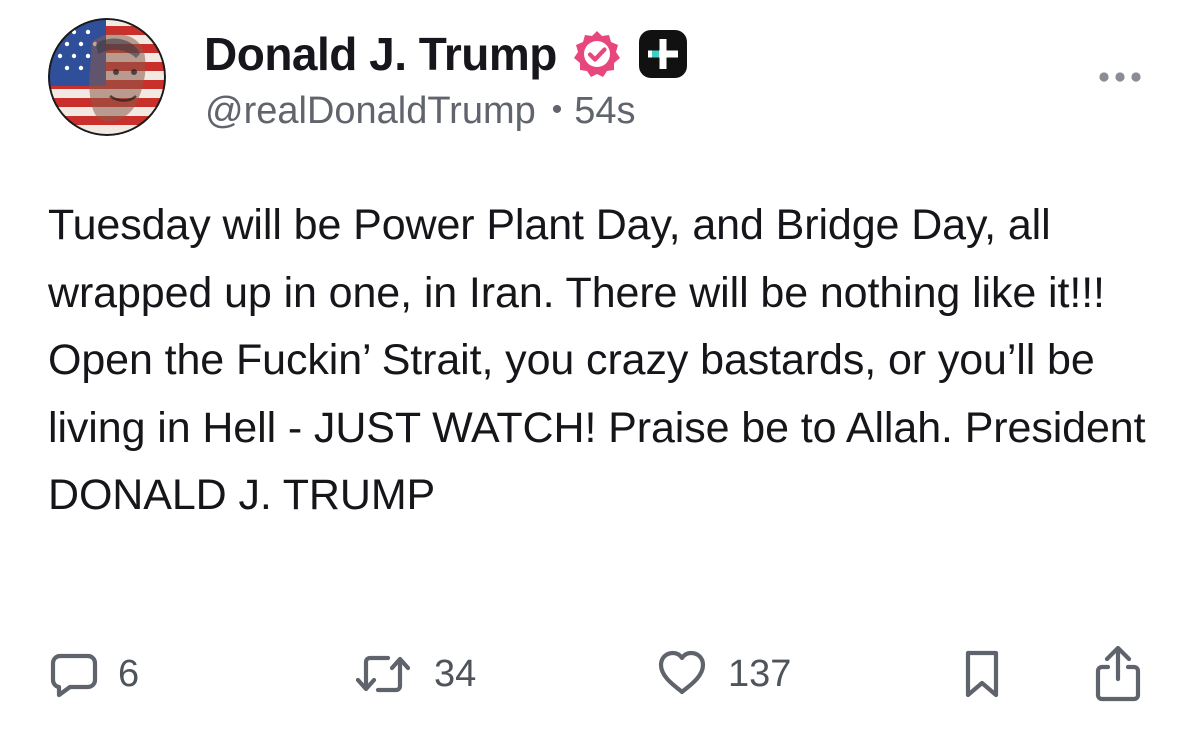  Describe the element at coordinates (604, 111) in the screenshot. I see `post-timestamp: 54s` at that location.